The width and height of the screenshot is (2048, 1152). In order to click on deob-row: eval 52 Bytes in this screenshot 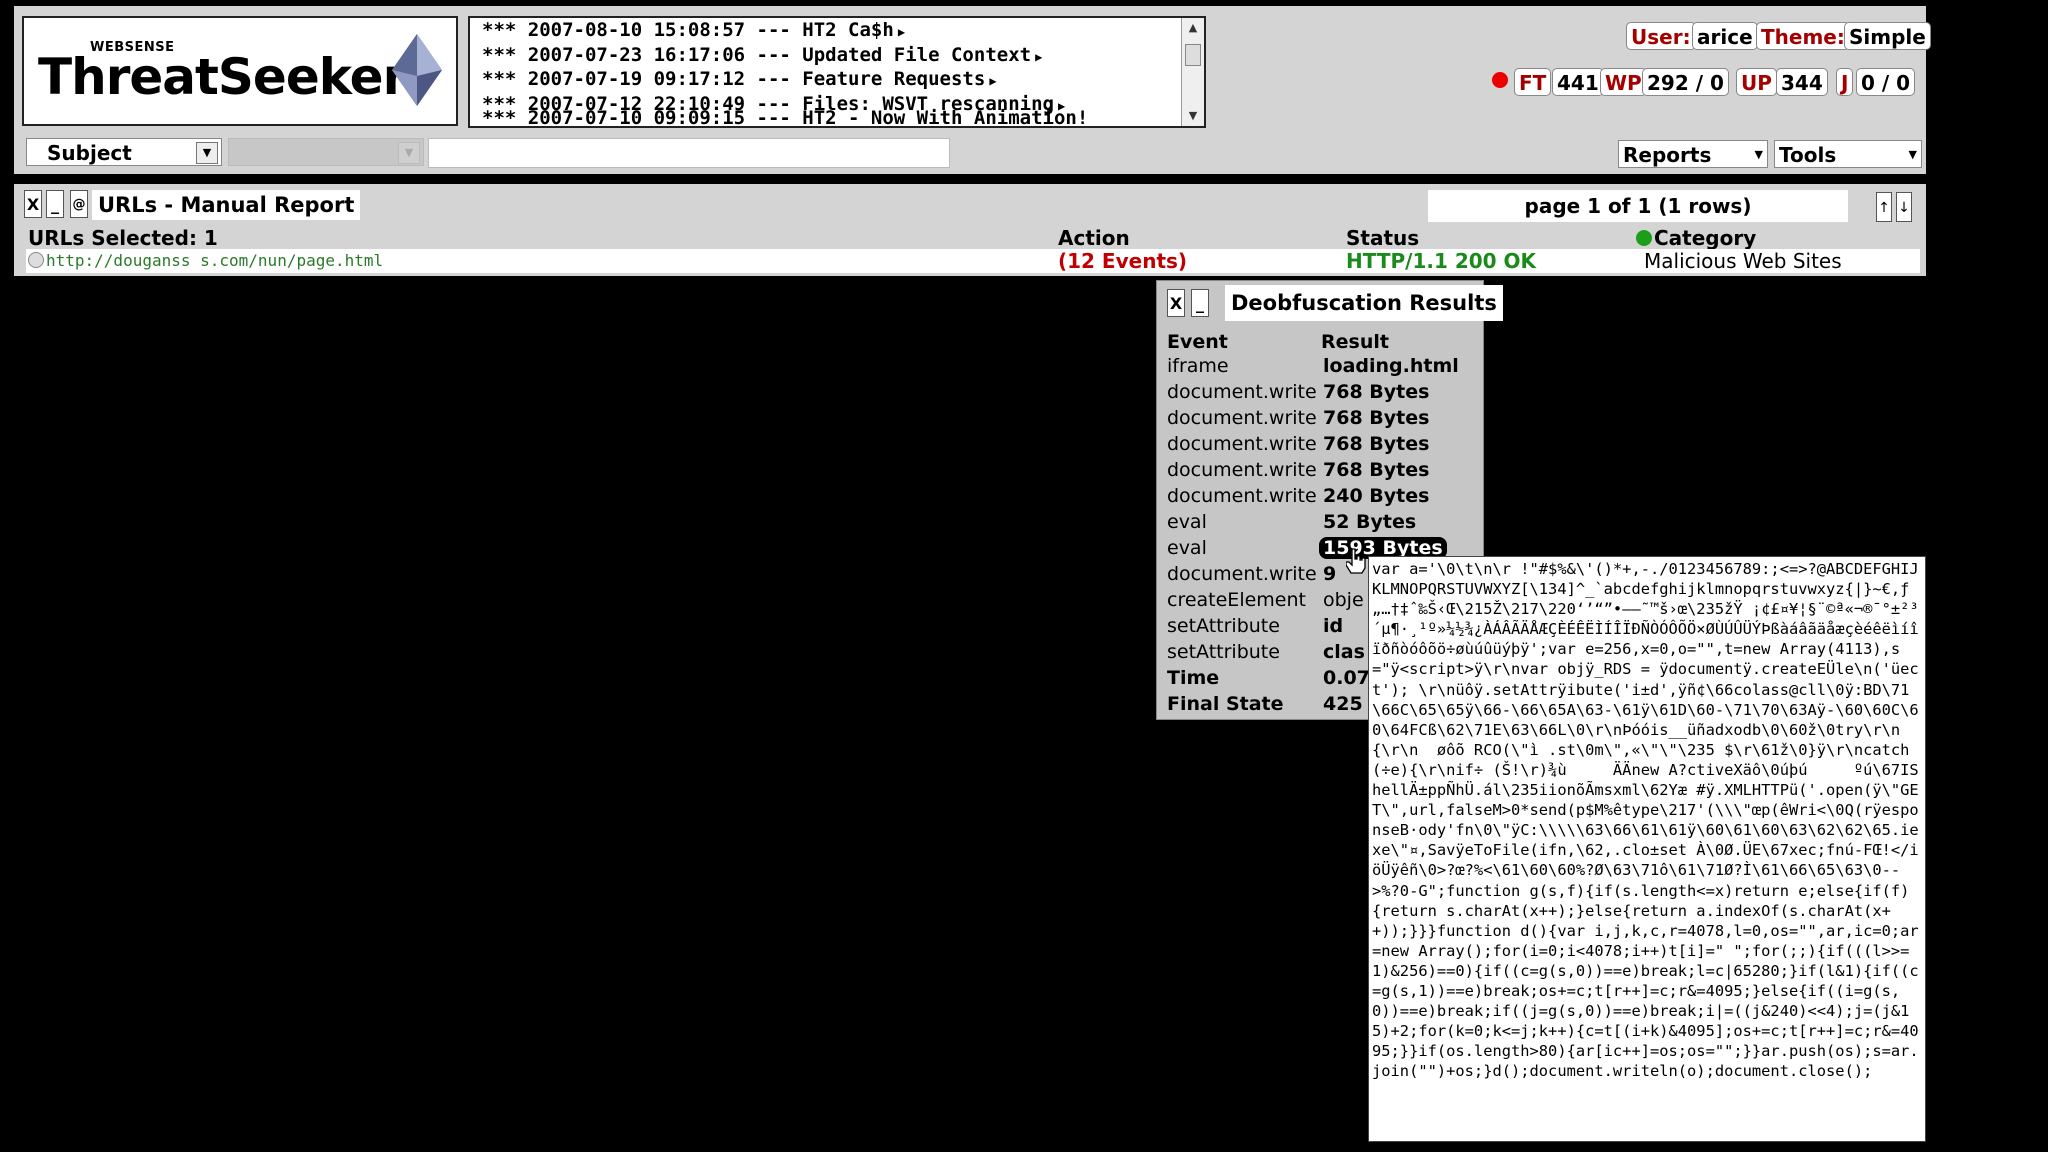, I will do `click(1292, 522)`.